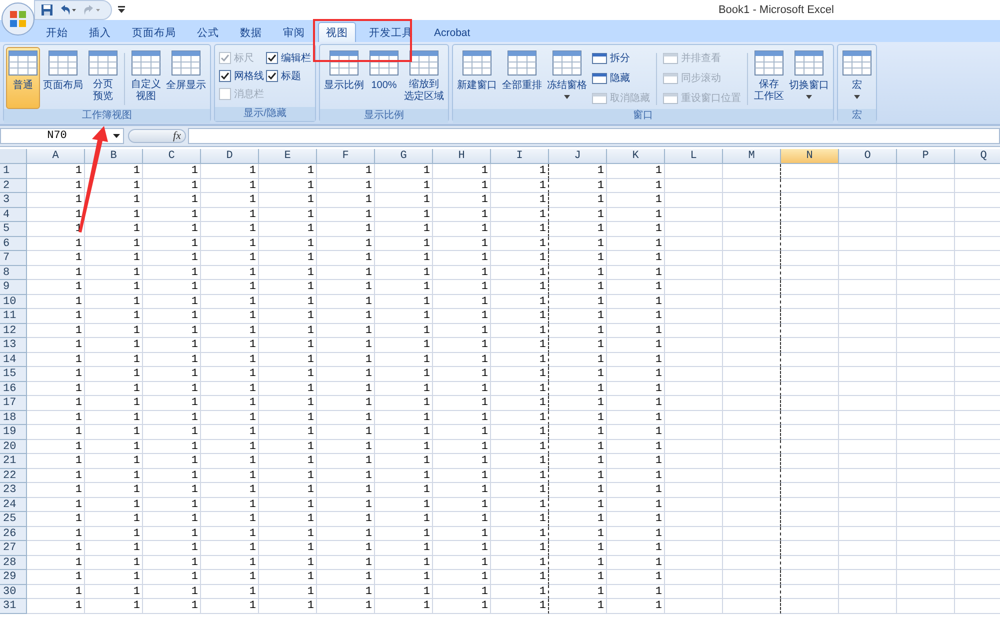 This screenshot has width=1000, height=624. Describe the element at coordinates (103, 78) in the screenshot. I see `ribbon-button: 分页 预览` at that location.